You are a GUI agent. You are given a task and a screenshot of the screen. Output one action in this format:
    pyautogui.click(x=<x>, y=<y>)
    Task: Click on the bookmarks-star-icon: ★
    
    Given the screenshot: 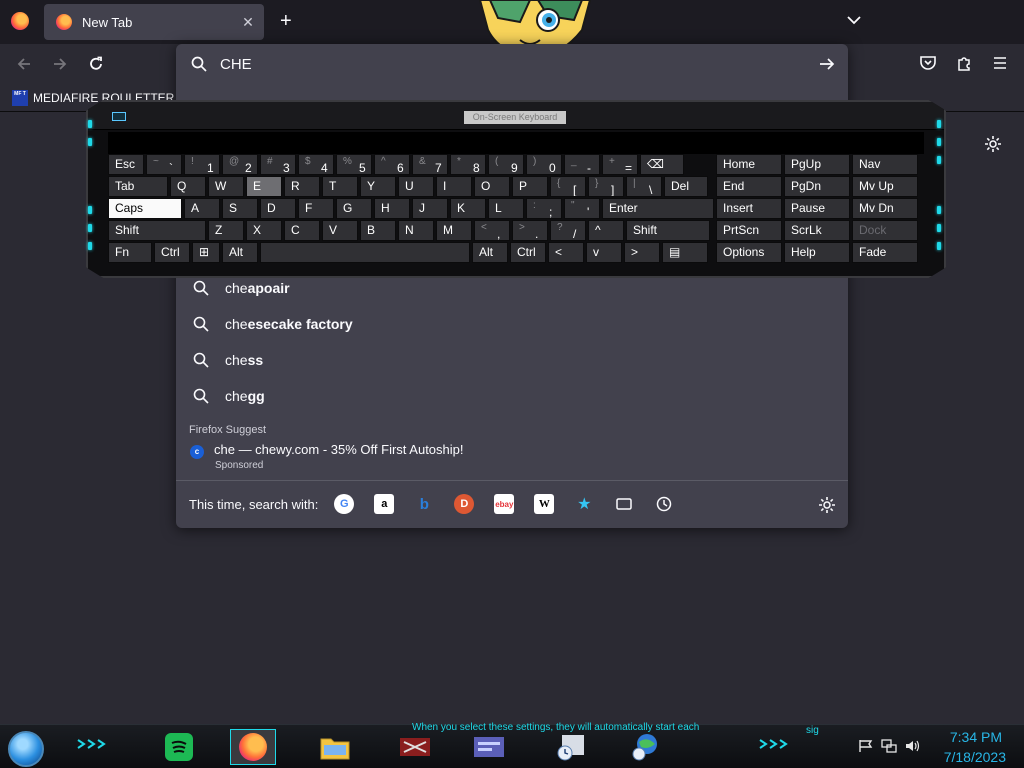 What is the action you would take?
    pyautogui.click(x=584, y=504)
    